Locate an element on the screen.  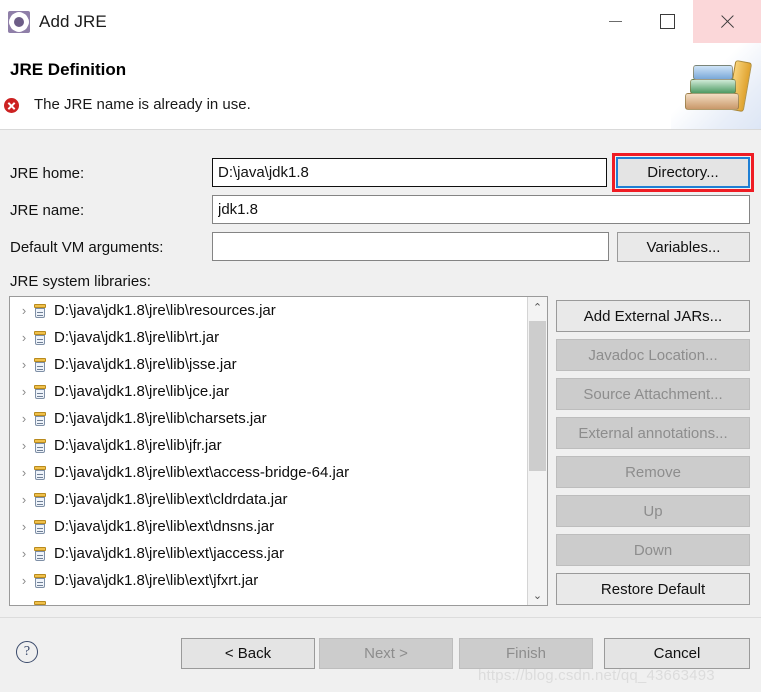
books-stack-icon is located at coordinates (717, 88).